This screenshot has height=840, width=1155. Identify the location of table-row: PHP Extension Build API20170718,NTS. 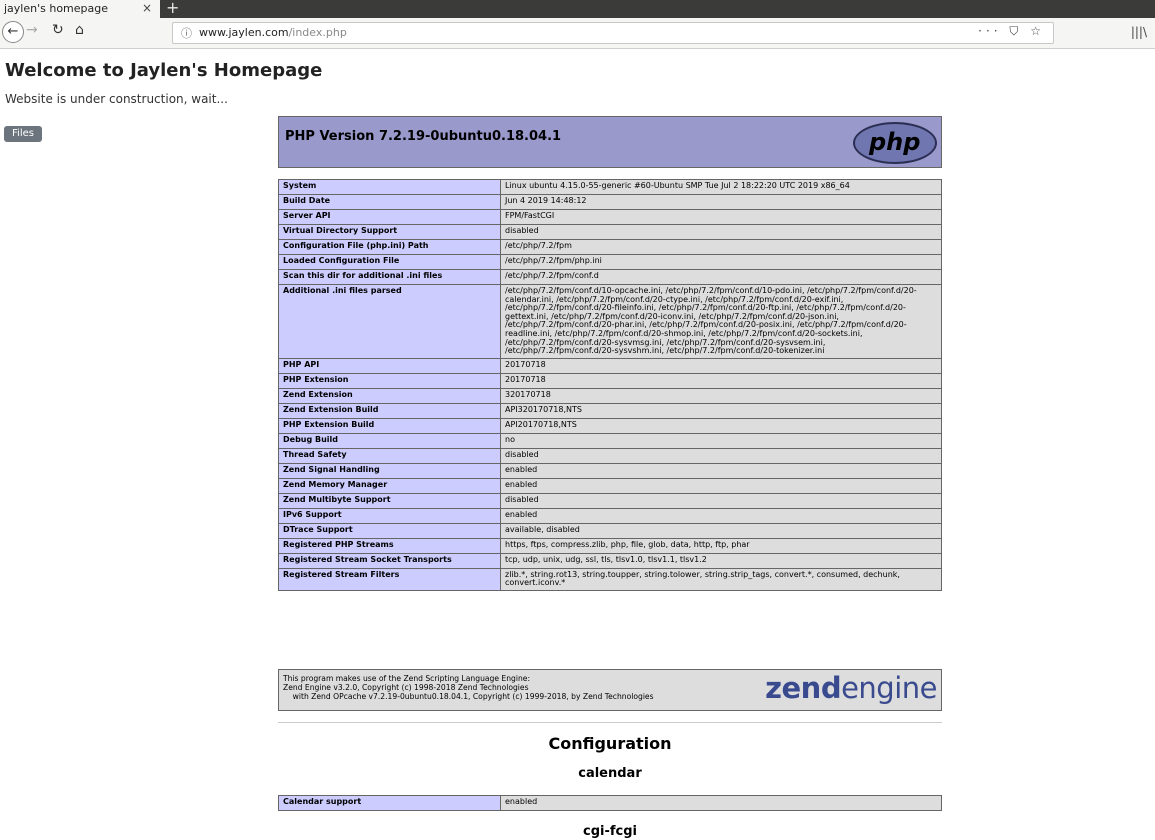
(610, 425).